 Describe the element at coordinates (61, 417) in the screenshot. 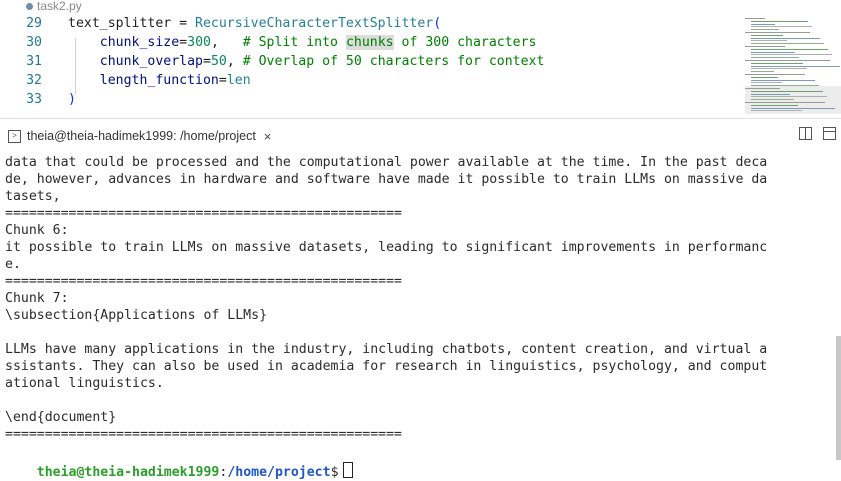

I see `terminal-line: \end{document}` at that location.